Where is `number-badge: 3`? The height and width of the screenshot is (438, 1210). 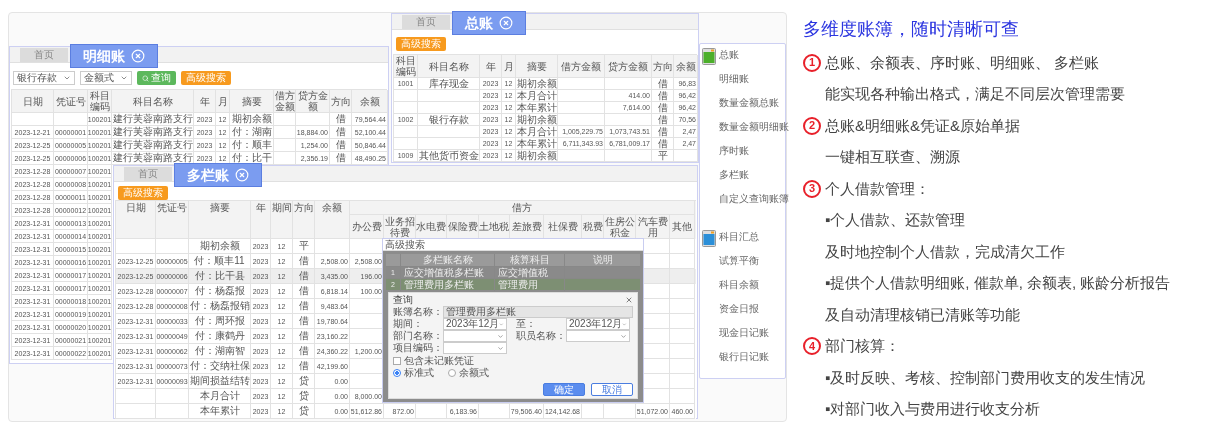
number-badge: 3 is located at coordinates (812, 188).